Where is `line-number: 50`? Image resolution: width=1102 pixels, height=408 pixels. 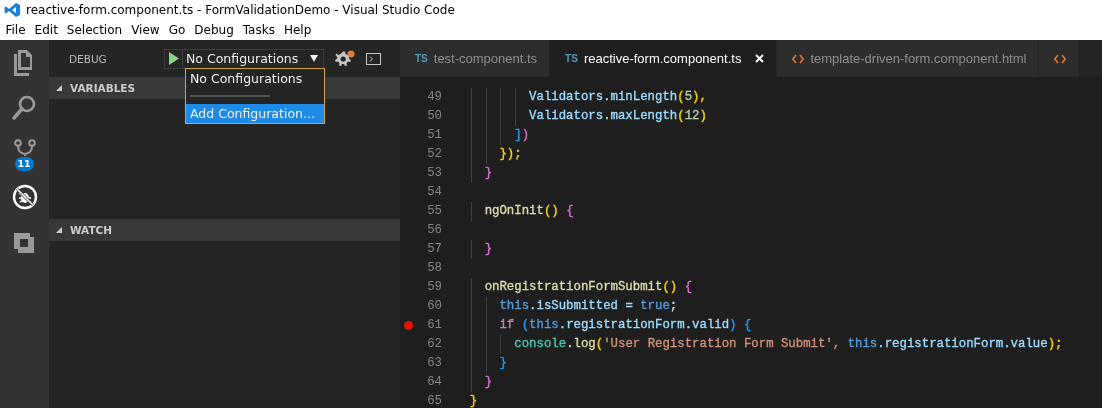
line-number: 50 is located at coordinates (434, 116).